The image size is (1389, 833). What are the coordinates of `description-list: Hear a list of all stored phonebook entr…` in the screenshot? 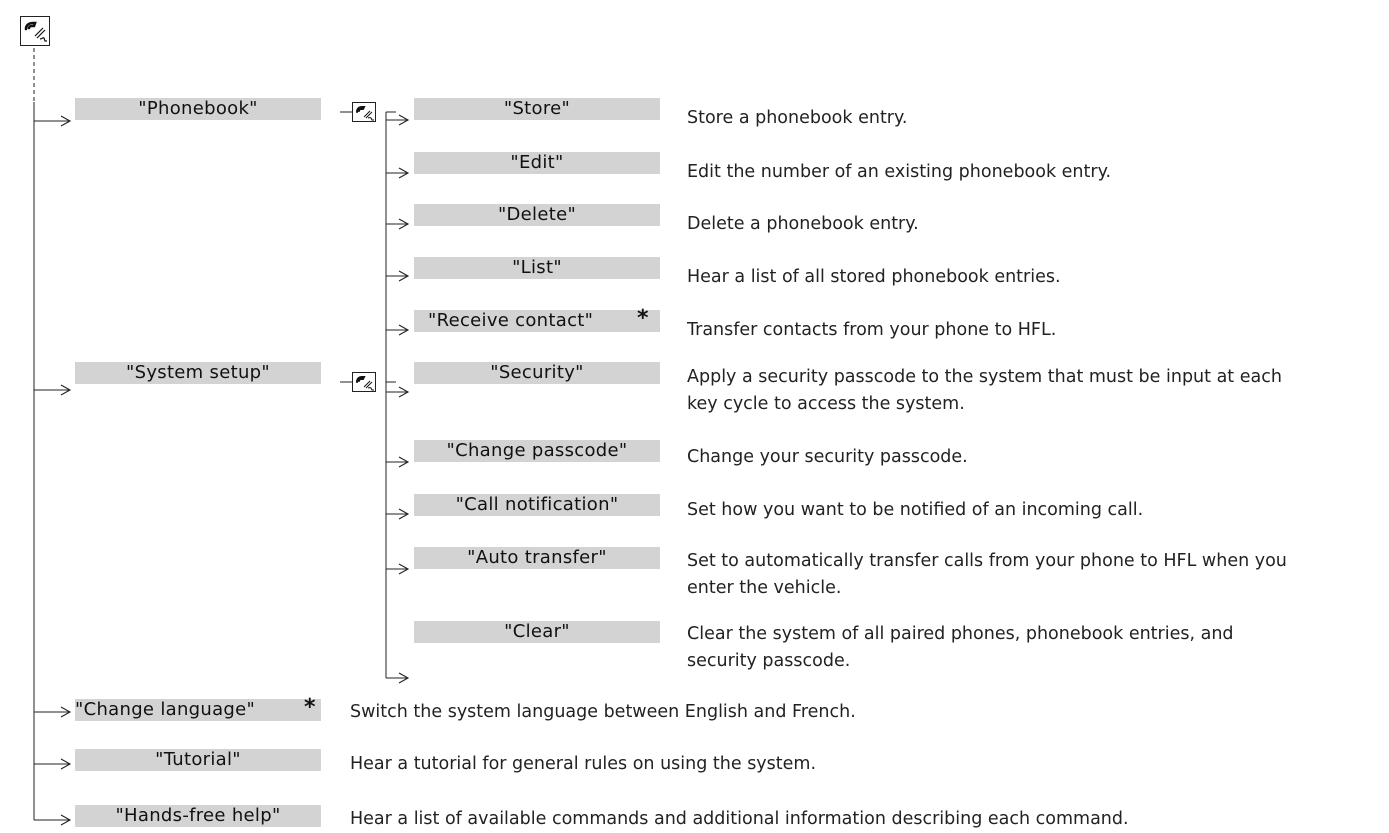 It's located at (874, 277).